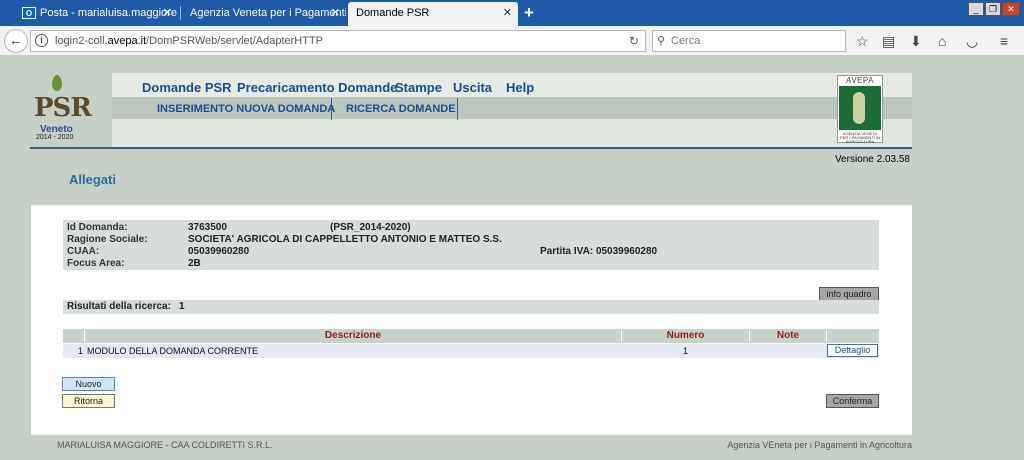 The width and height of the screenshot is (1024, 460). Describe the element at coordinates (401, 109) in the screenshot. I see `submenu-ricerca-domande: RICERCA DOMANDE` at that location.